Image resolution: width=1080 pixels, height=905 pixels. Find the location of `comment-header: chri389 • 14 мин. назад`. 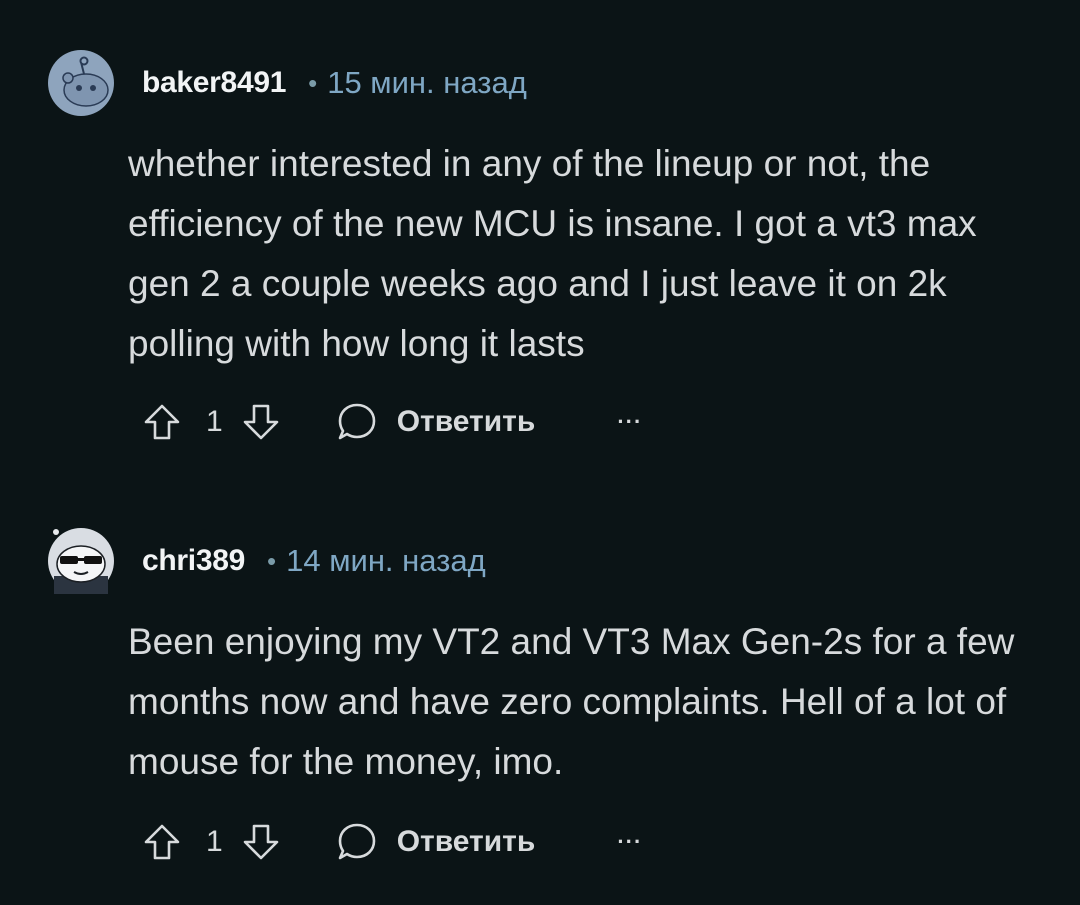

comment-header: chri389 • 14 мин. назад is located at coordinates (267, 561).